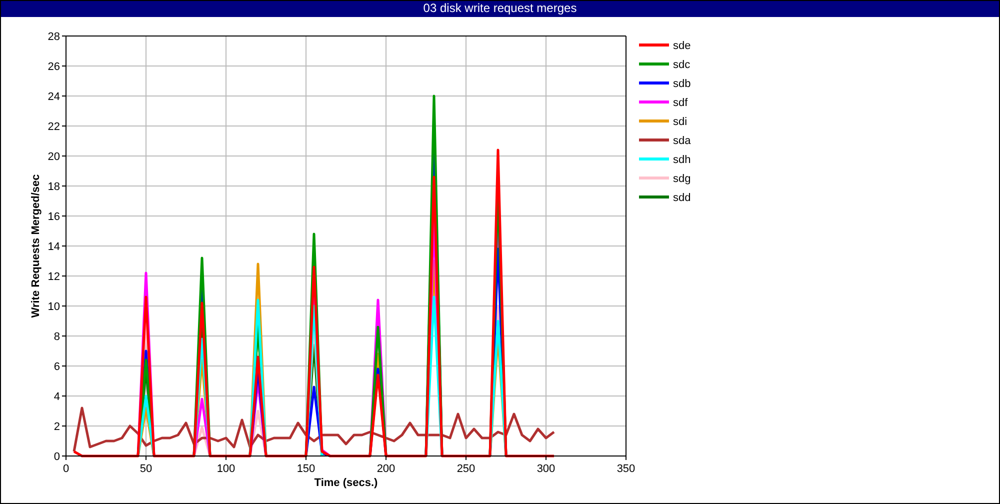 The width and height of the screenshot is (1000, 504). Describe the element at coordinates (682, 198) in the screenshot. I see `legend-label: sdd` at that location.